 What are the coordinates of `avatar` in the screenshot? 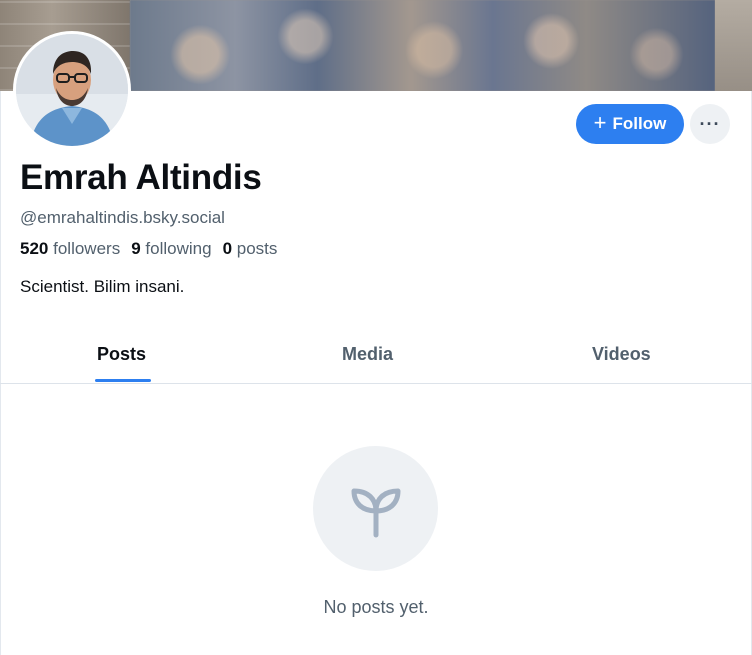 It's located at (72, 90).